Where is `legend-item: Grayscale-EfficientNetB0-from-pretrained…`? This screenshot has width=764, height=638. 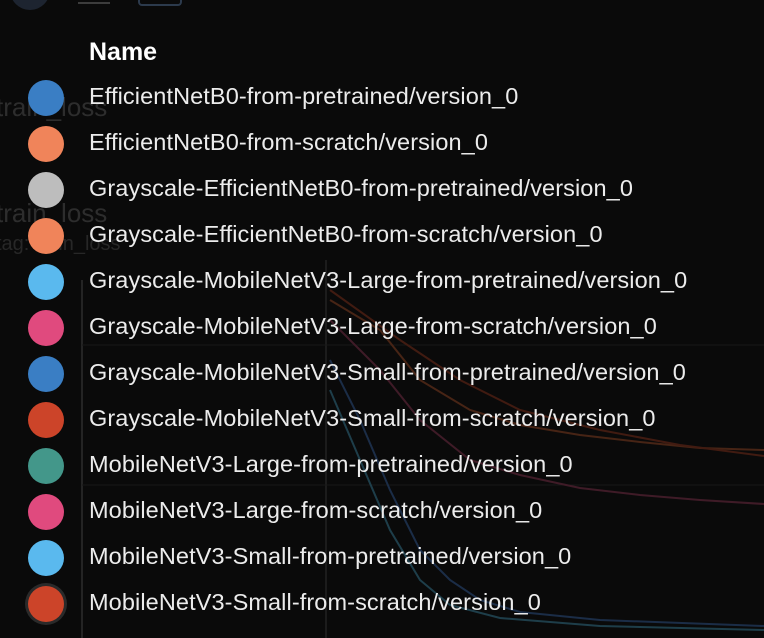 legend-item: Grayscale-EfficientNetB0-from-pretrained… is located at coordinates (382, 190).